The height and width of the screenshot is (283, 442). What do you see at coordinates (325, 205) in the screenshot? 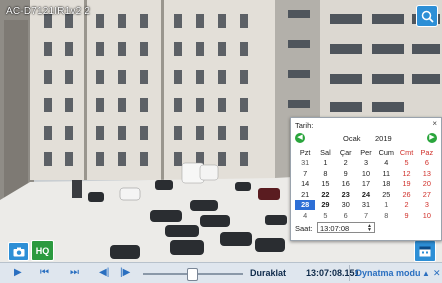
I see `calendar-day: 29` at bounding box center [325, 205].